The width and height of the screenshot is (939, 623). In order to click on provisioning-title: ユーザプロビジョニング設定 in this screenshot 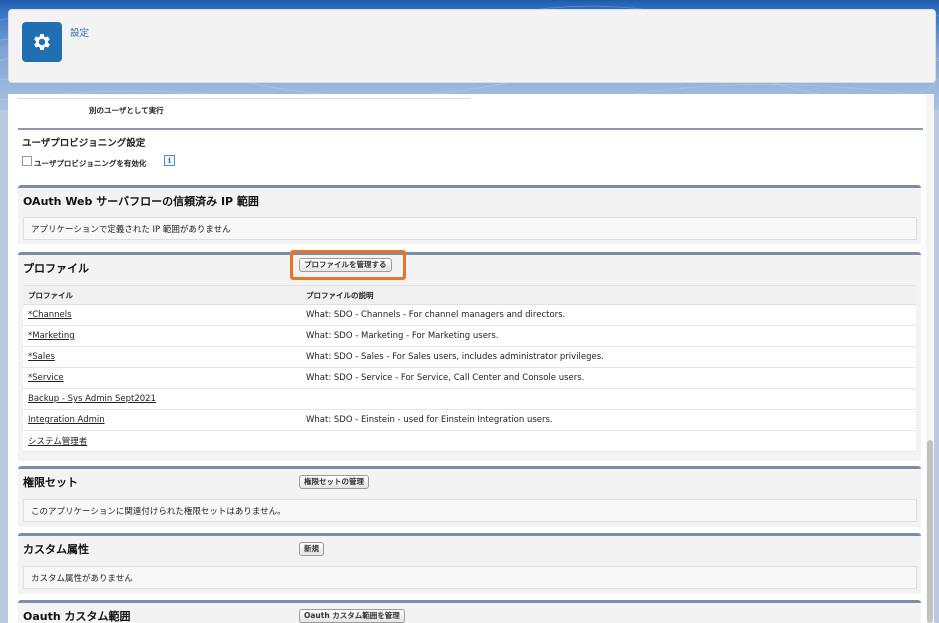, I will do `click(84, 143)`.